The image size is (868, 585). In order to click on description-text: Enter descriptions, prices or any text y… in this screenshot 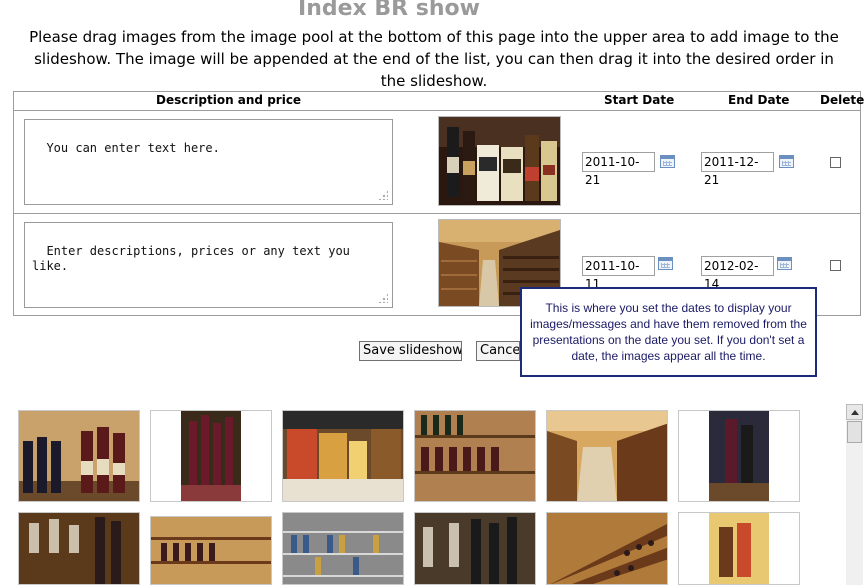, I will do `click(195, 258)`.